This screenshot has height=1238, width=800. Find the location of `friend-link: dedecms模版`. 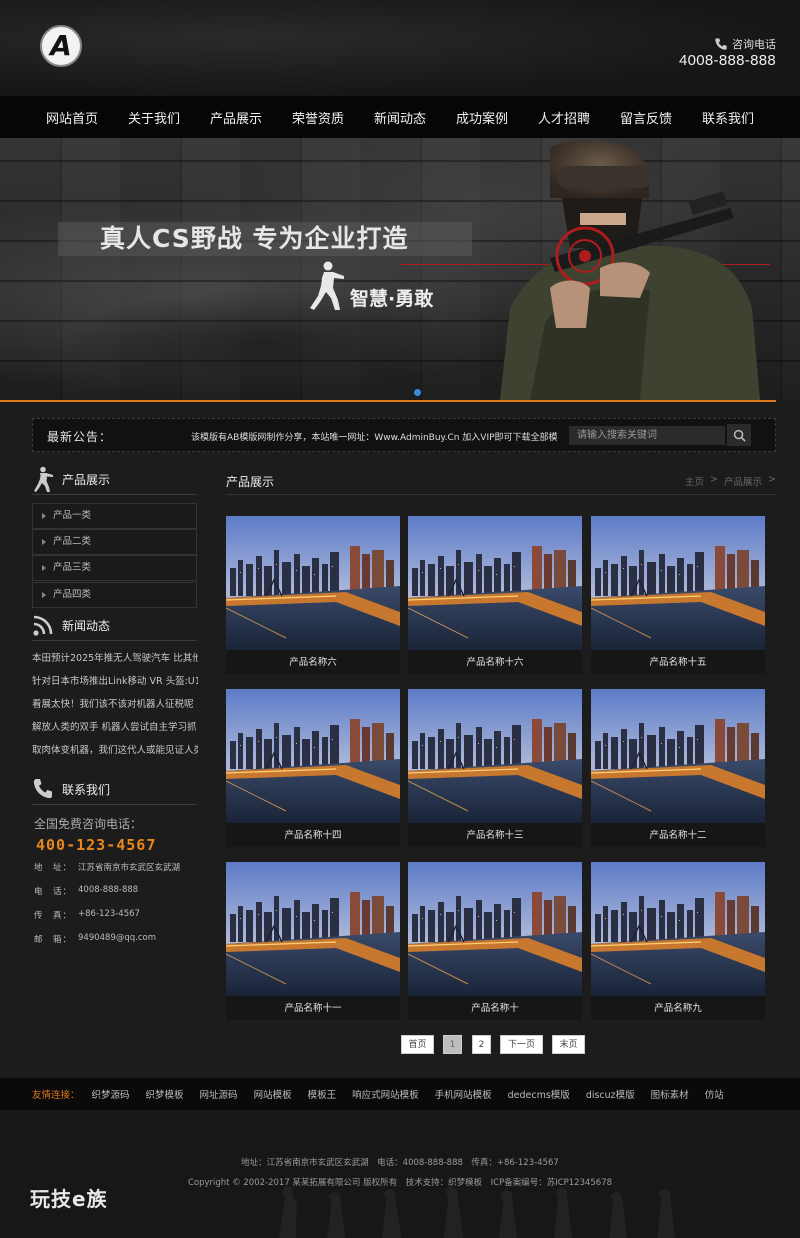

friend-link: dedecms模版 is located at coordinates (539, 1094).